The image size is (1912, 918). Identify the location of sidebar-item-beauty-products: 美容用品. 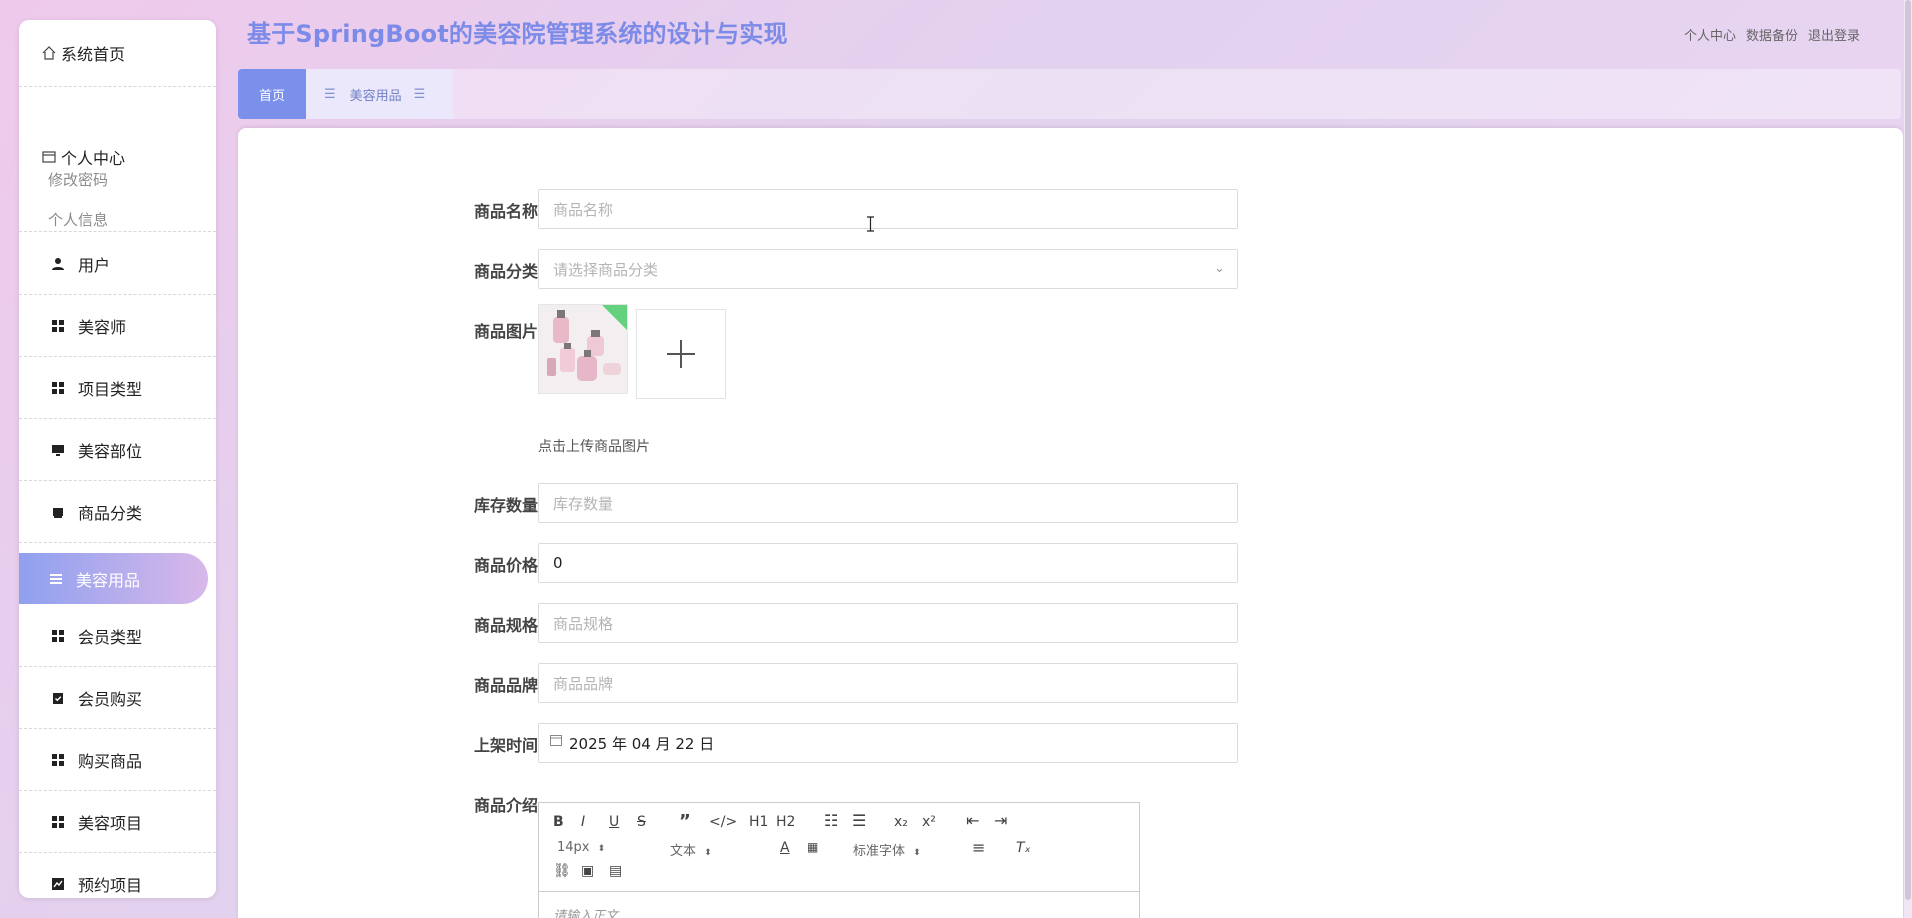
(113, 578).